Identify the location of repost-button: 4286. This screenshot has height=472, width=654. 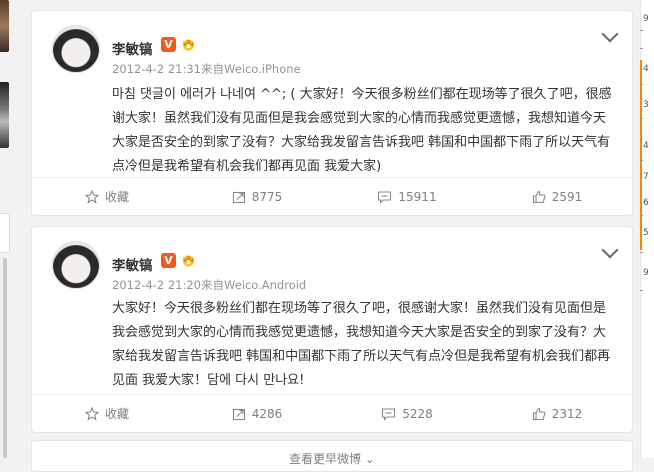
(257, 413).